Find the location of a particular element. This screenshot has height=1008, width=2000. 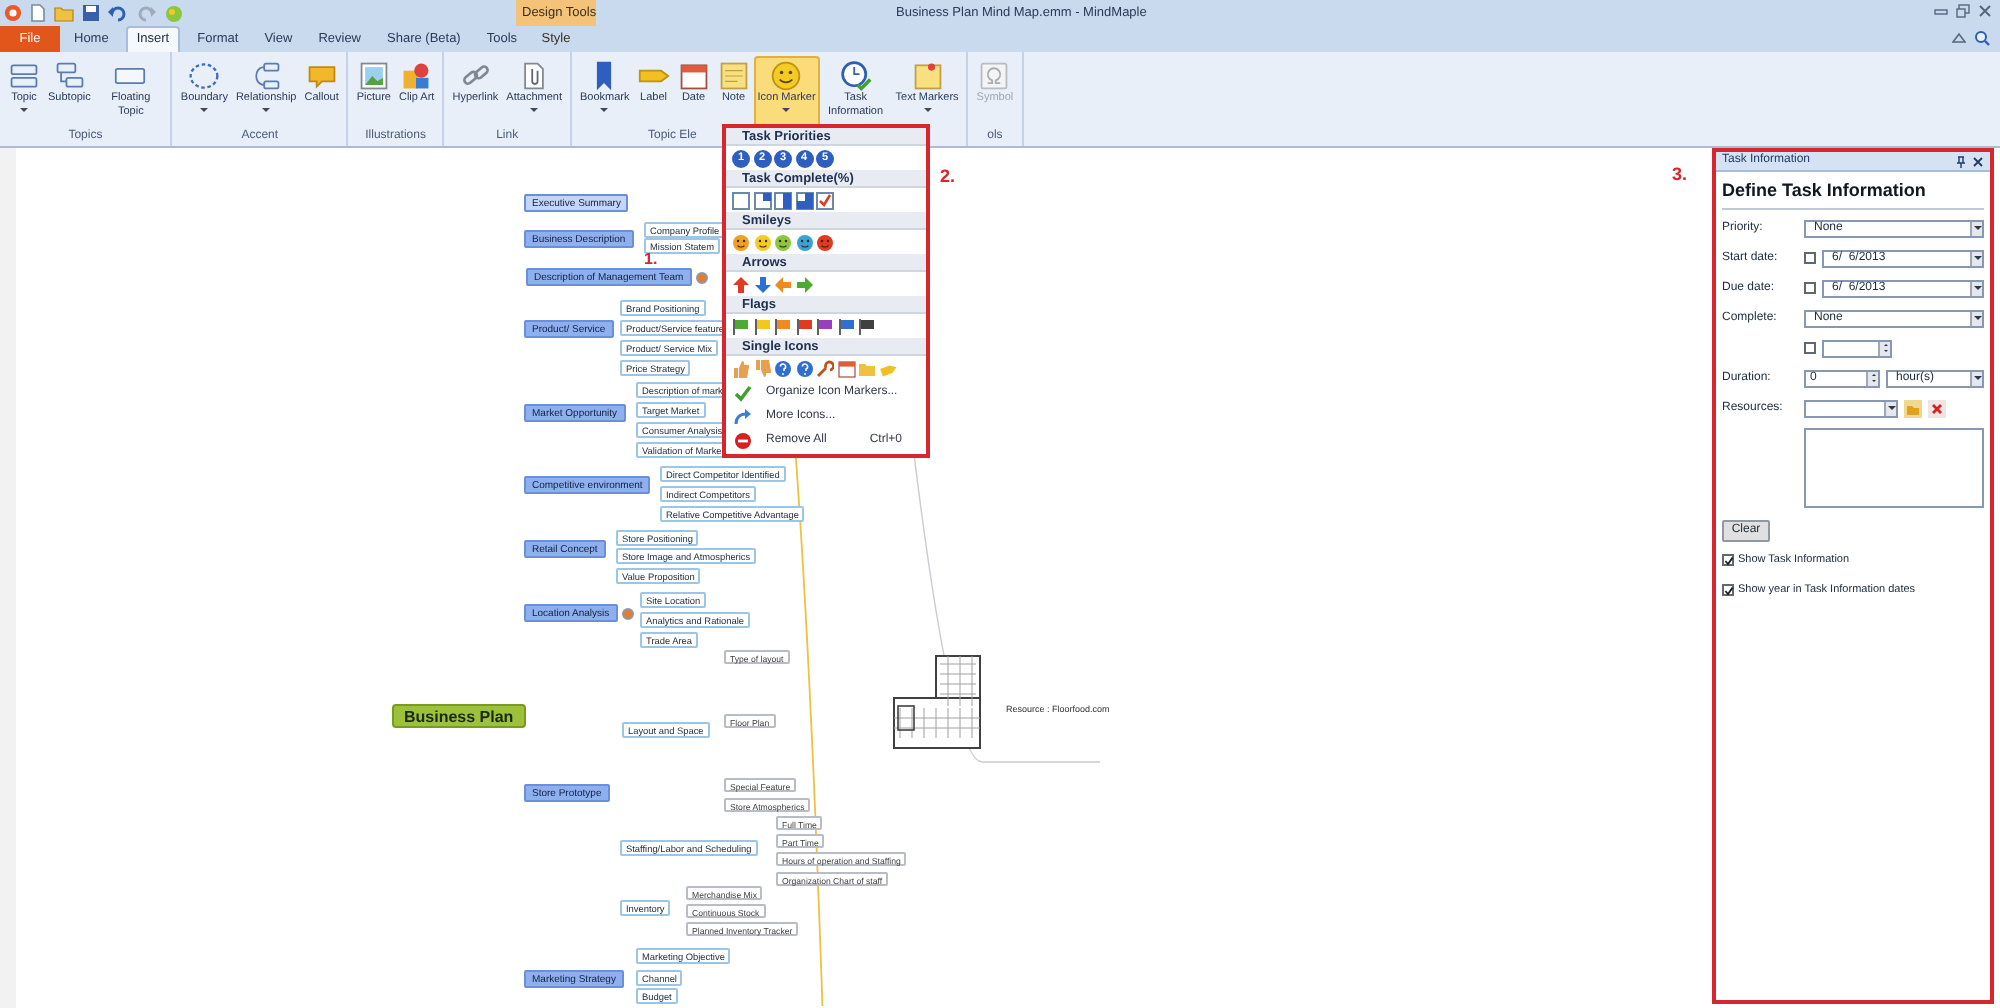

annotation-number: 1. is located at coordinates (651, 260).